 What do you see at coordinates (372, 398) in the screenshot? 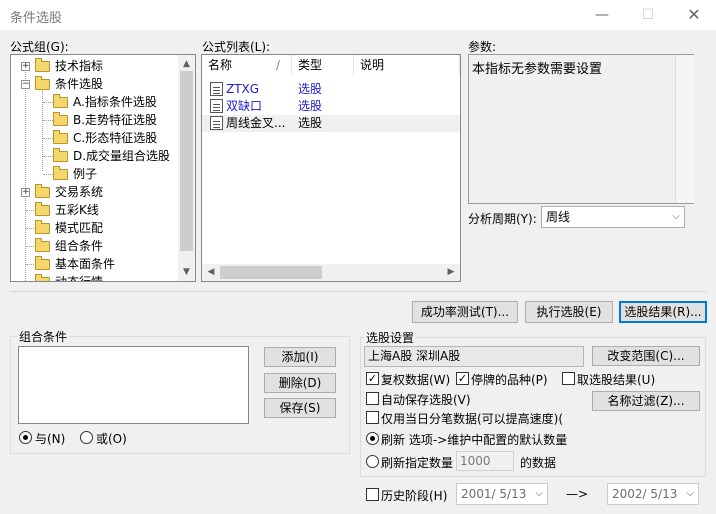
I see `auto-save-checkbox` at bounding box center [372, 398].